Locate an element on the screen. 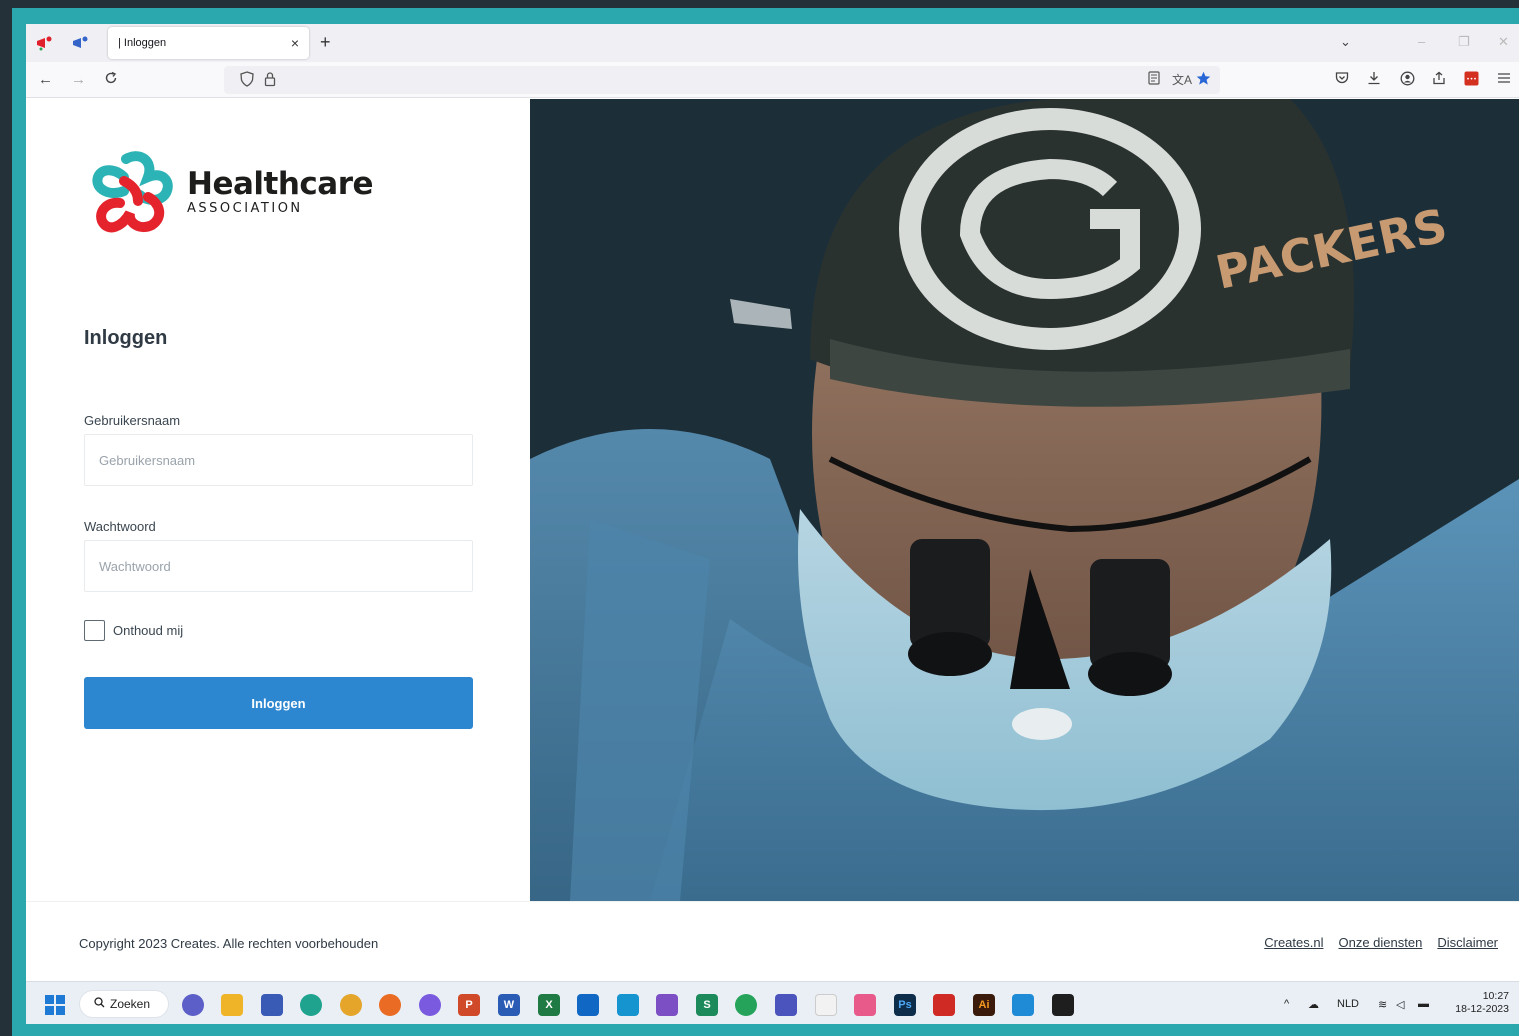  share-icon is located at coordinates (1439, 79).